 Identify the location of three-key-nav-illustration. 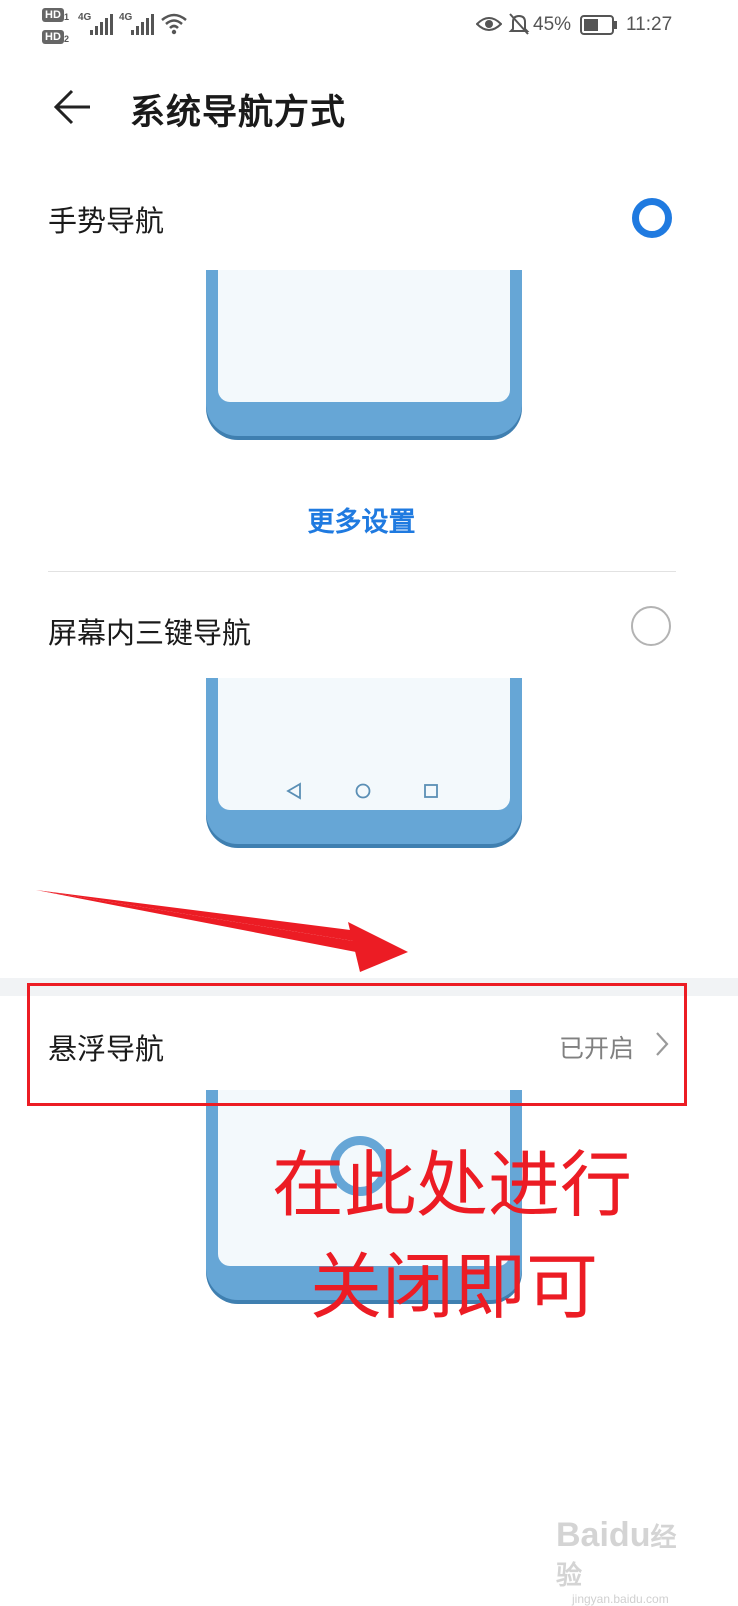
(364, 761).